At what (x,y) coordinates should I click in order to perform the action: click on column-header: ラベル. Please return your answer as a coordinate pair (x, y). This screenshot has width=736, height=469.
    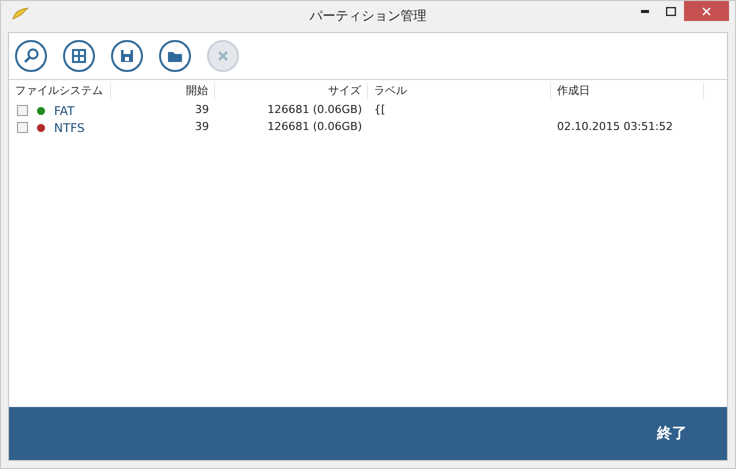
    Looking at the image, I should click on (459, 91).